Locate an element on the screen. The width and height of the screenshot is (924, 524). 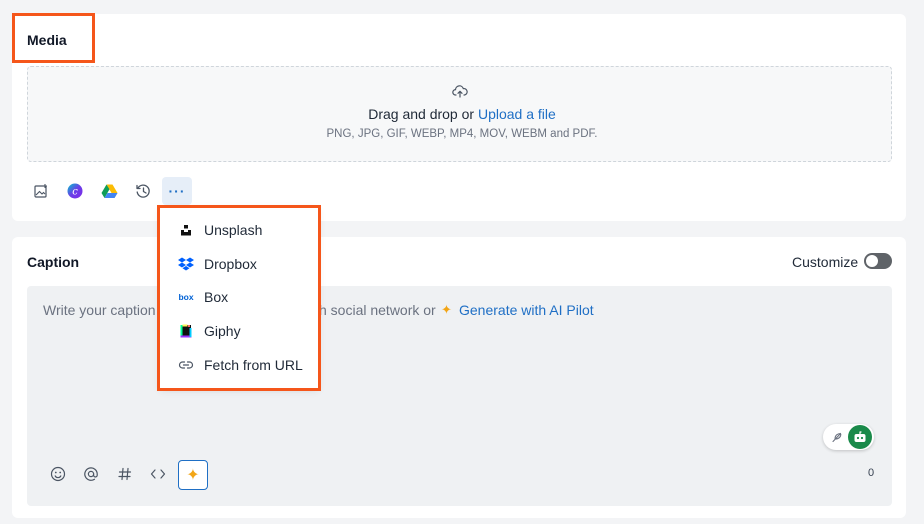
history-icon is located at coordinates (143, 191).